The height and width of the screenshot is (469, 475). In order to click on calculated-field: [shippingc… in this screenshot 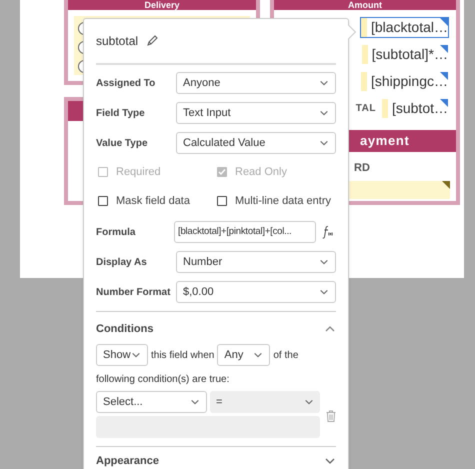, I will do `click(404, 81)`.